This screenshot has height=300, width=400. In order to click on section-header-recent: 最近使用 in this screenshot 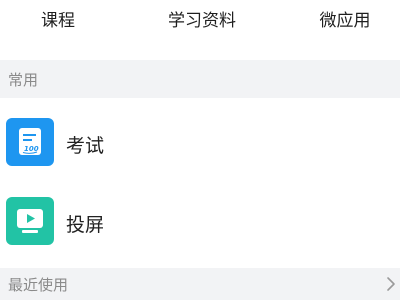, I will do `click(200, 284)`.